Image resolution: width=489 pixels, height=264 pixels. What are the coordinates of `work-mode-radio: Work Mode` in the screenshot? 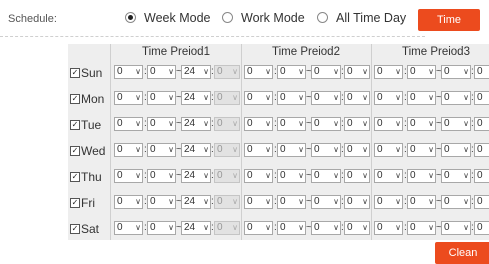 It's located at (263, 18).